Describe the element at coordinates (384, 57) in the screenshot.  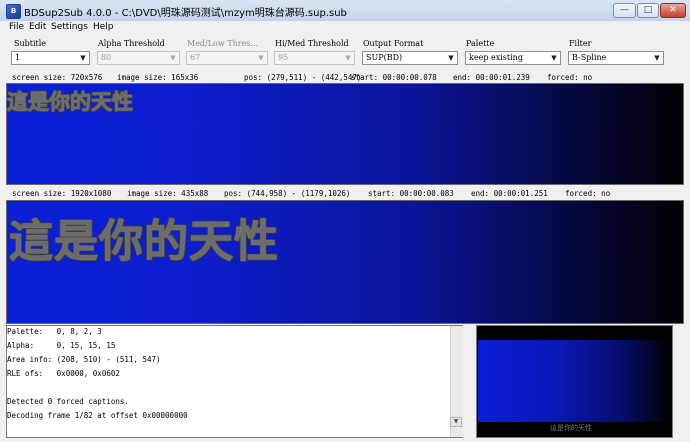
I see `output-format-value: SUP(BD)` at that location.